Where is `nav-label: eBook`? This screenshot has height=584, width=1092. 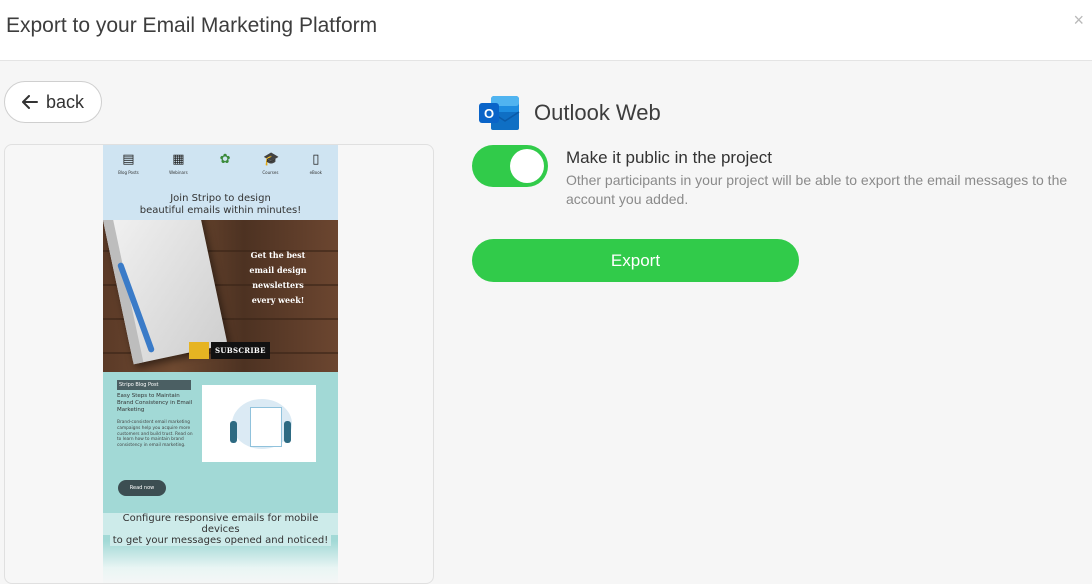
nav-label: eBook is located at coordinates (315, 172).